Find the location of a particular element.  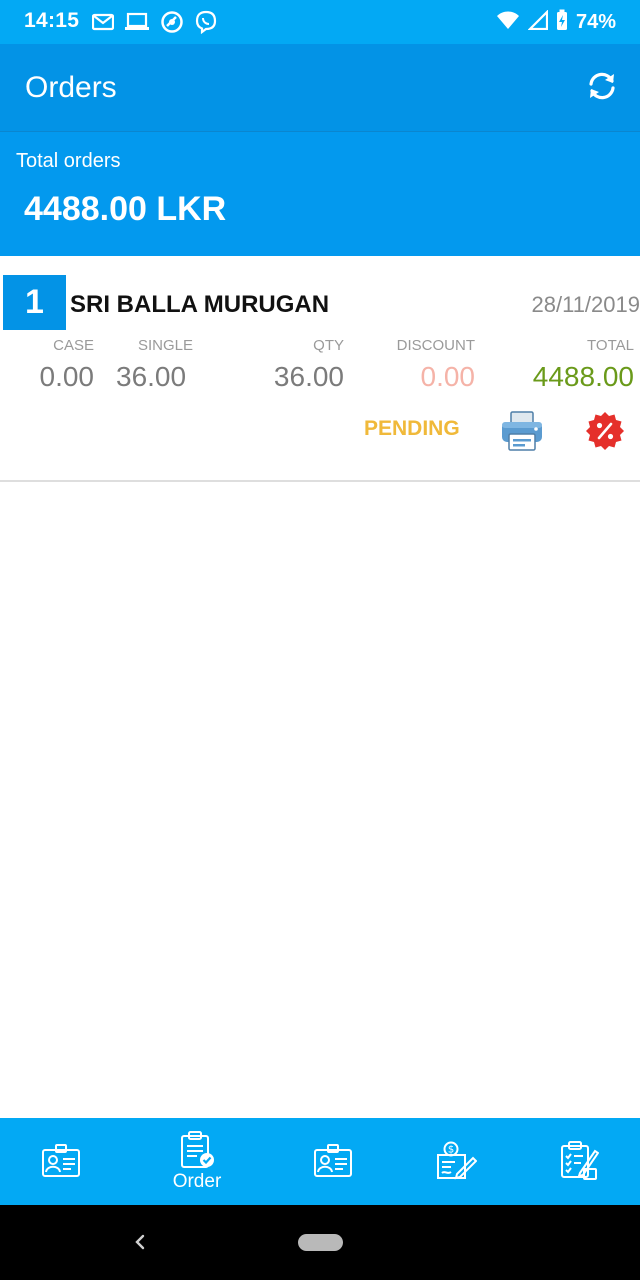

payment-check-icon: $ is located at coordinates (456, 1161).